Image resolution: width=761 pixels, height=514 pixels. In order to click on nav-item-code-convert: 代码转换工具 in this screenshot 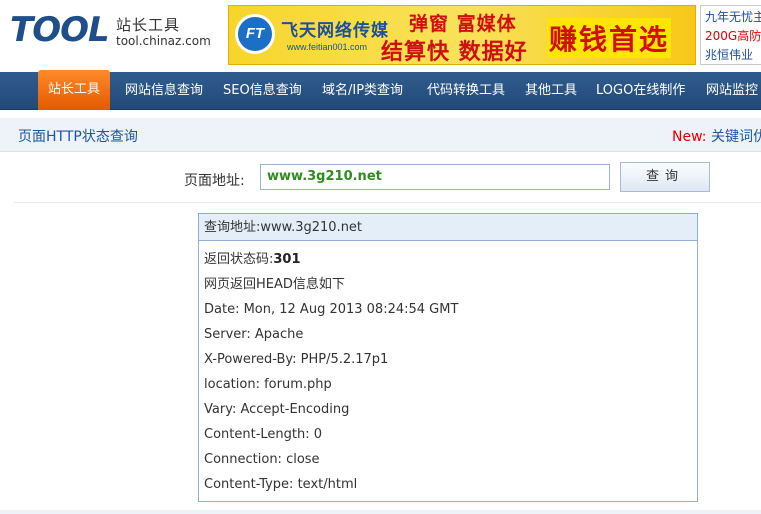, I will do `click(466, 91)`.